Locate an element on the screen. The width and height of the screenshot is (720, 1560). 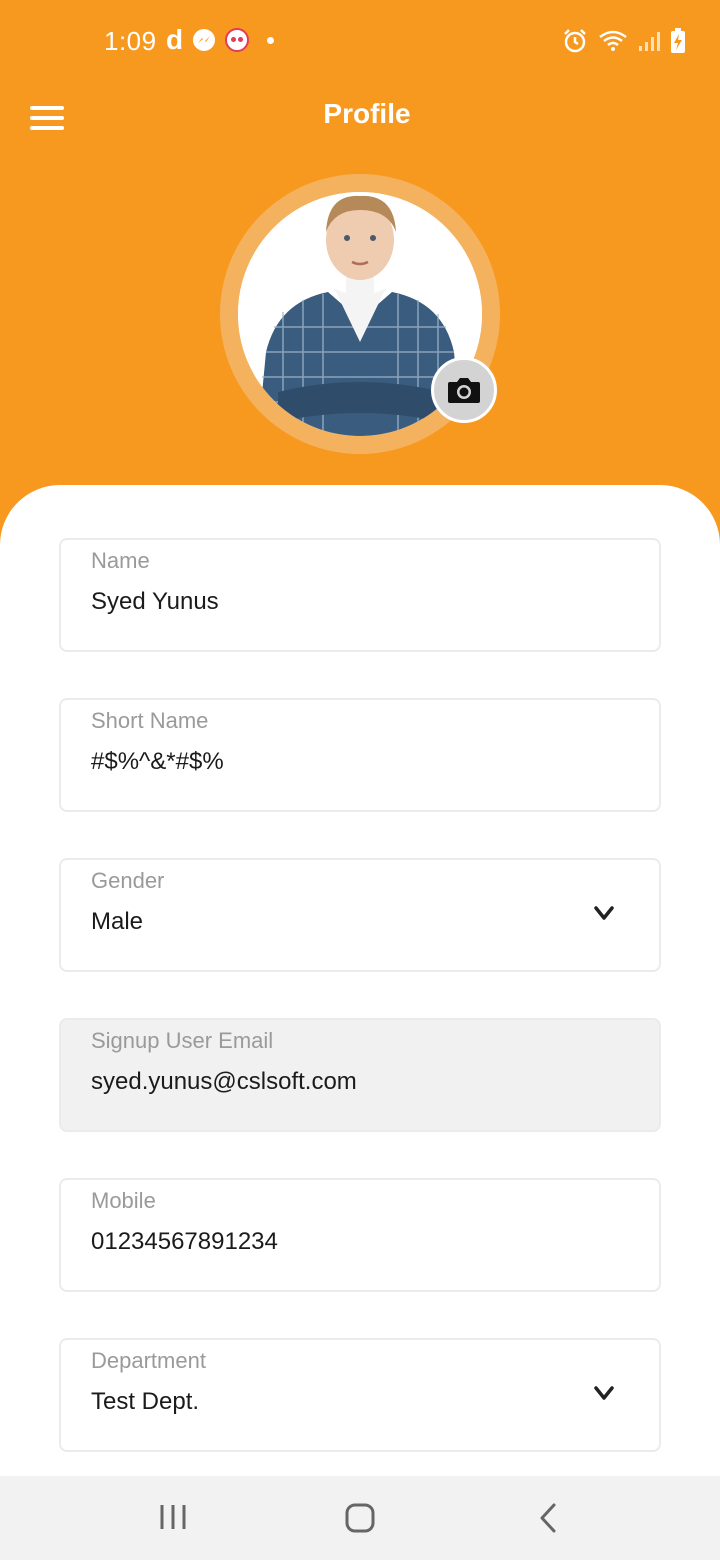
short-name-value: #$%^&*#$% is located at coordinates (157, 762).